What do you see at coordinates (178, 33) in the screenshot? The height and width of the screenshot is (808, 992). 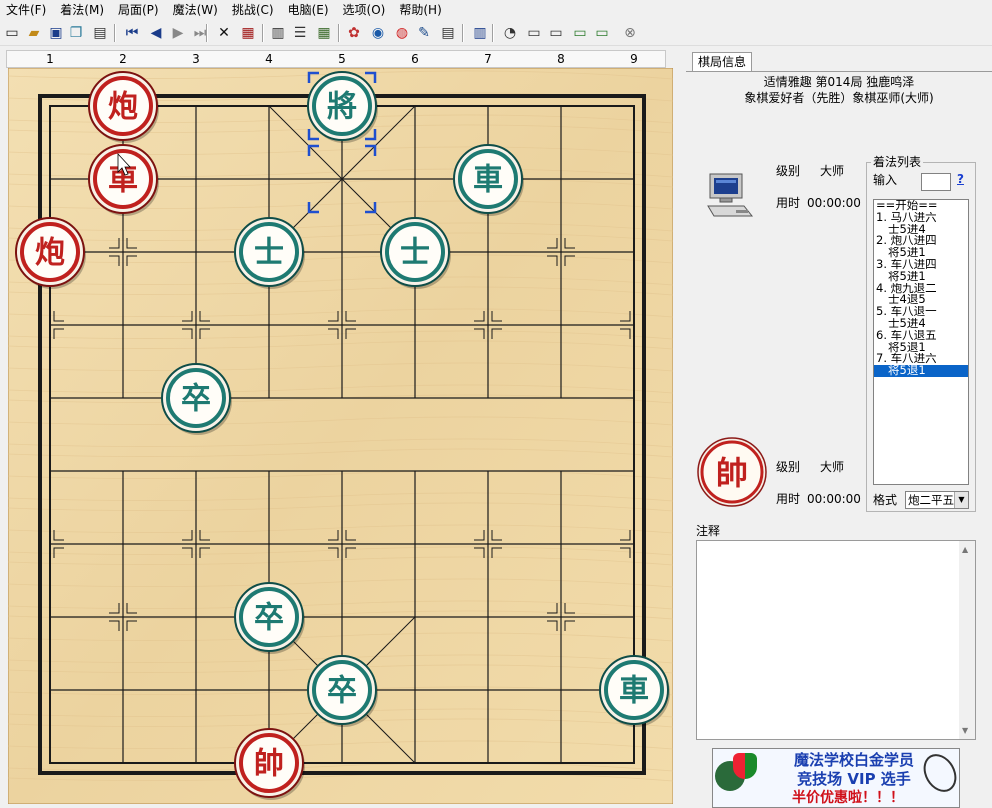 I see `next-move-icon: ▶` at bounding box center [178, 33].